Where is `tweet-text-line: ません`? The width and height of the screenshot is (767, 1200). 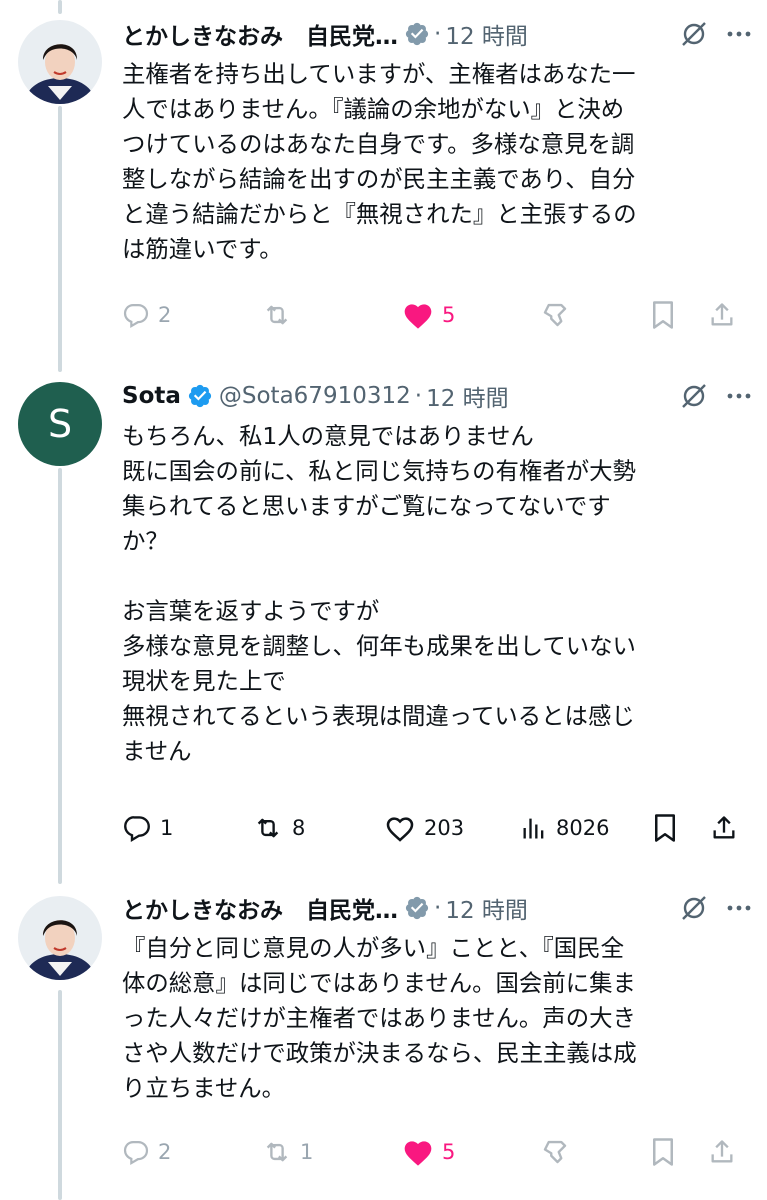 tweet-text-line: ません is located at coordinates (157, 751).